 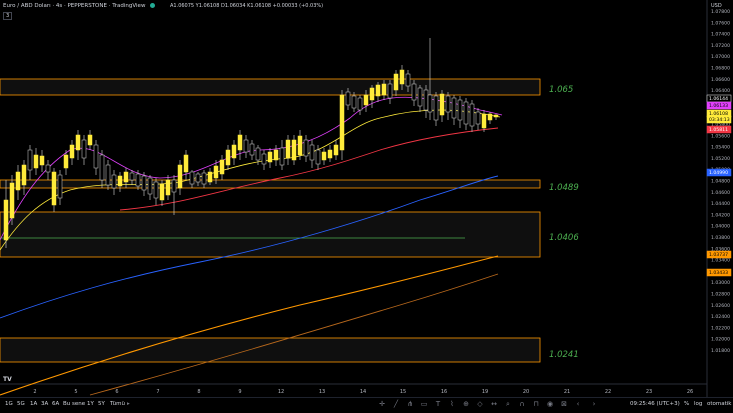 What do you see at coordinates (480, 404) in the screenshot?
I see `shapes-icon: ◇` at bounding box center [480, 404].